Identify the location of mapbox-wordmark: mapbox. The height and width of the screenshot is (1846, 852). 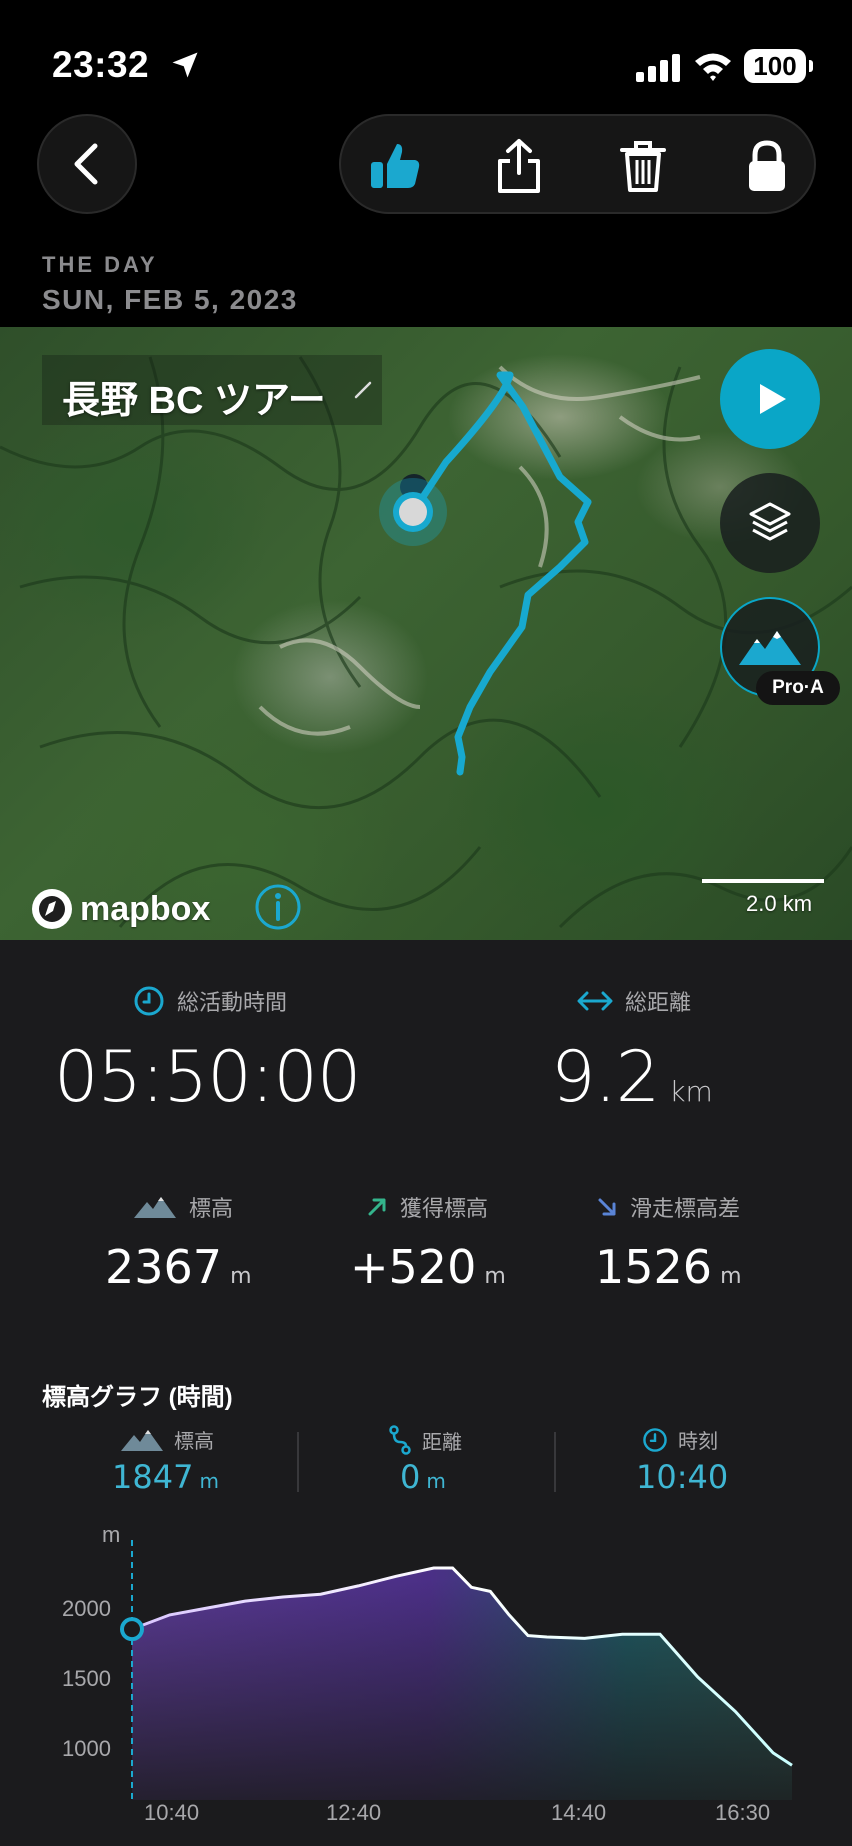
(145, 908).